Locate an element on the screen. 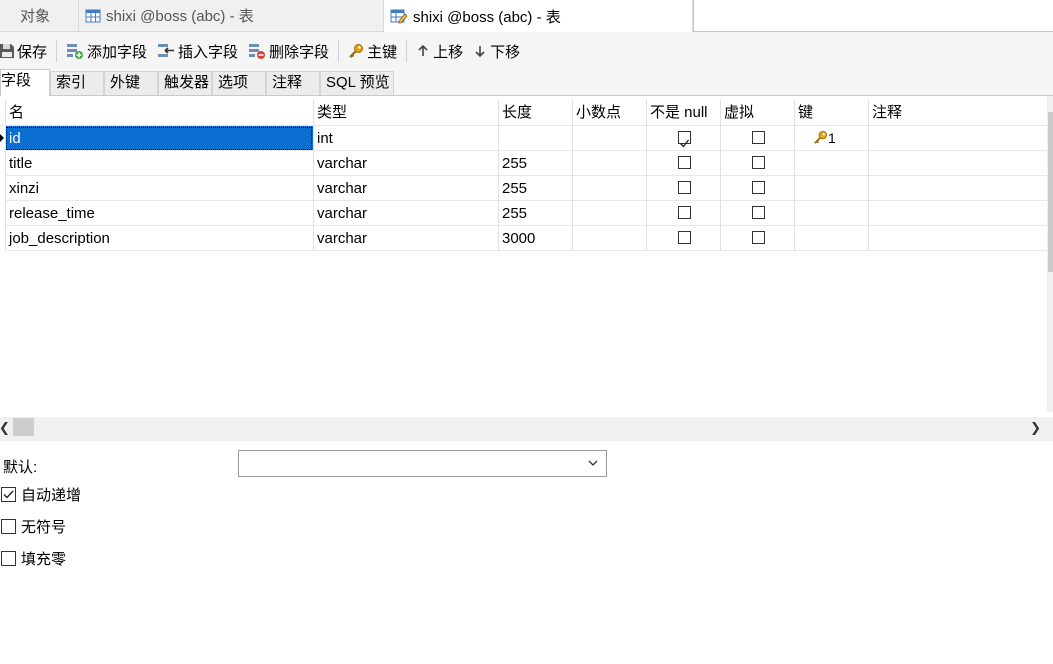  tab-comment: 注释 is located at coordinates (293, 83).